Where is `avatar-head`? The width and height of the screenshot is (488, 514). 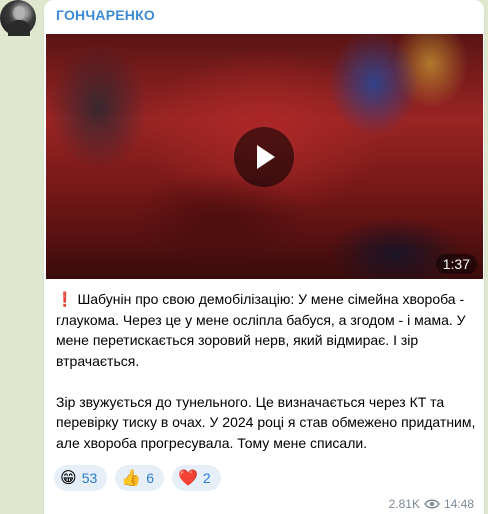
avatar-head is located at coordinates (19, 13).